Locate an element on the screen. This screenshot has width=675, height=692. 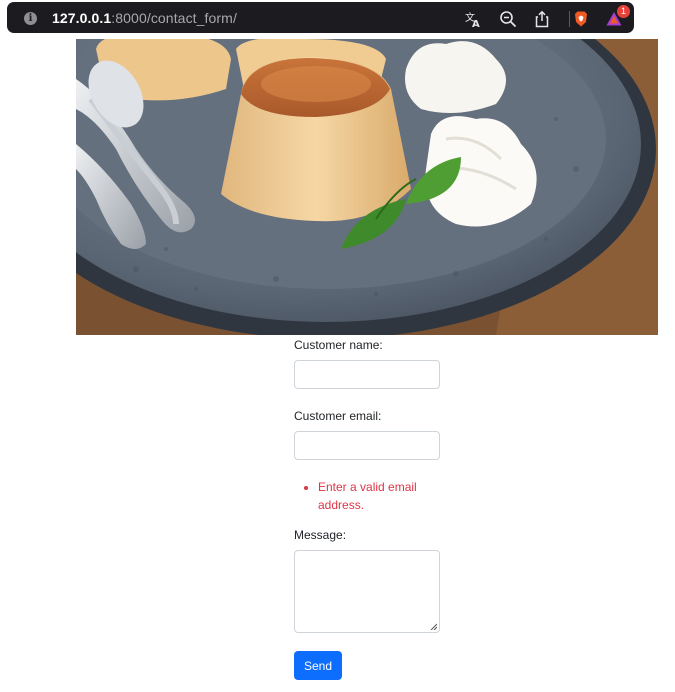
share-icon is located at coordinates (542, 19).